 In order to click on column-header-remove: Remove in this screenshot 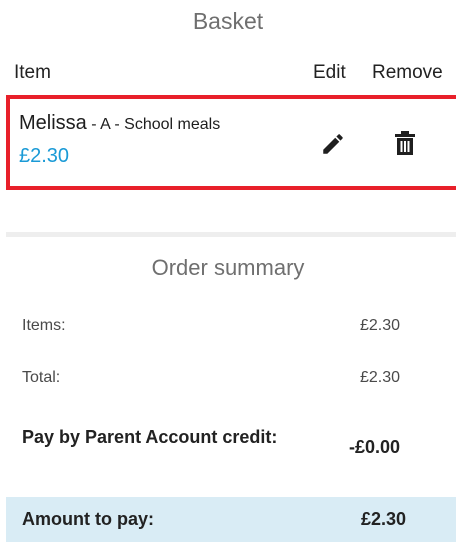, I will do `click(407, 72)`.